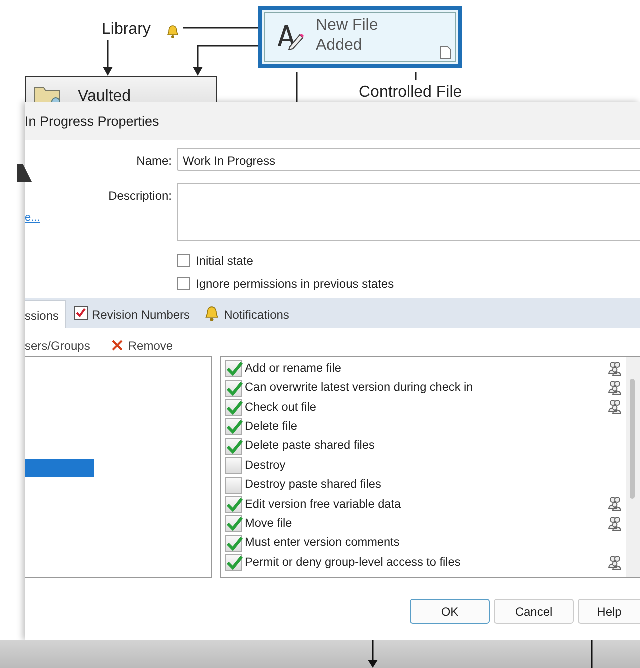  Describe the element at coordinates (310, 445) in the screenshot. I see `permission-label: Delete paste shared files` at that location.